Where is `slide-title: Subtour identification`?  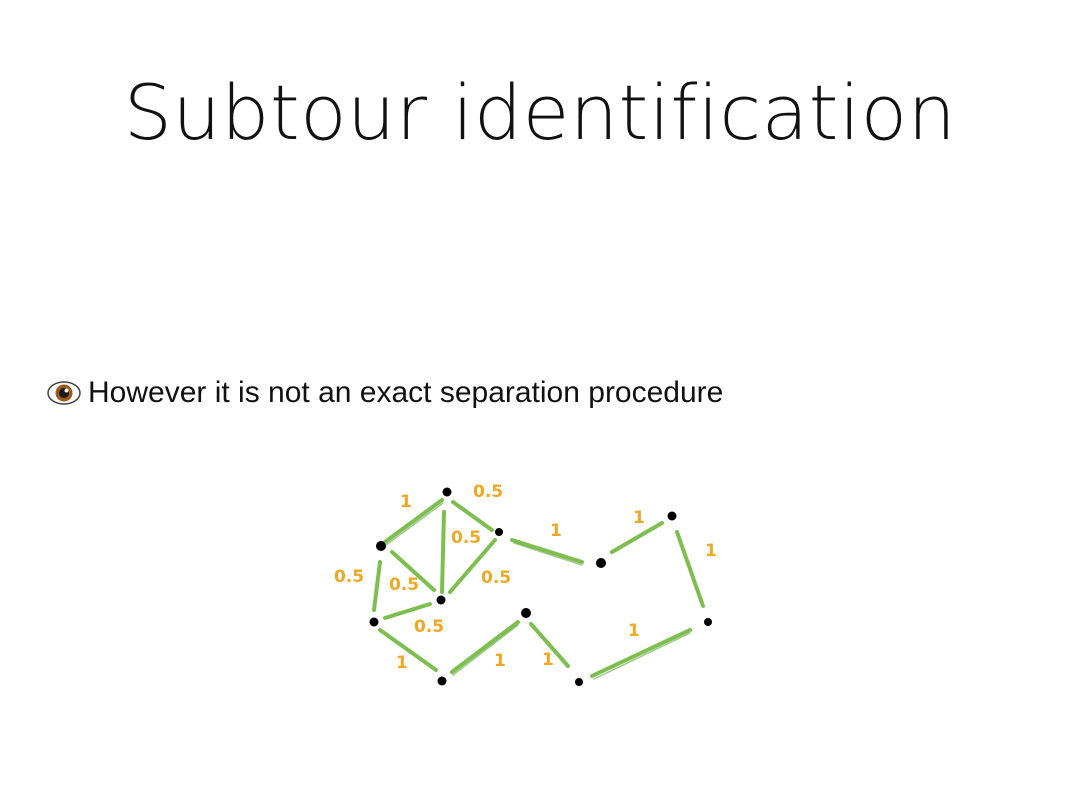
slide-title: Subtour identification is located at coordinates (540, 112).